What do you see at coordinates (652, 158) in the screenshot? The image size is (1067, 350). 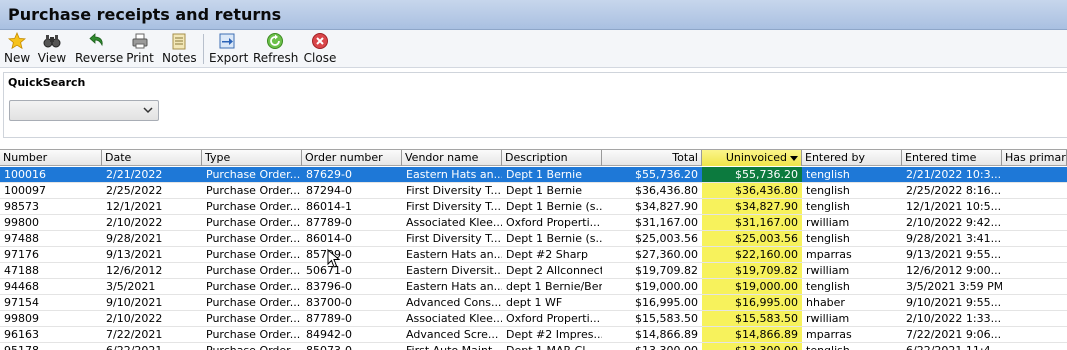 I see `header-col-total: Total` at bounding box center [652, 158].